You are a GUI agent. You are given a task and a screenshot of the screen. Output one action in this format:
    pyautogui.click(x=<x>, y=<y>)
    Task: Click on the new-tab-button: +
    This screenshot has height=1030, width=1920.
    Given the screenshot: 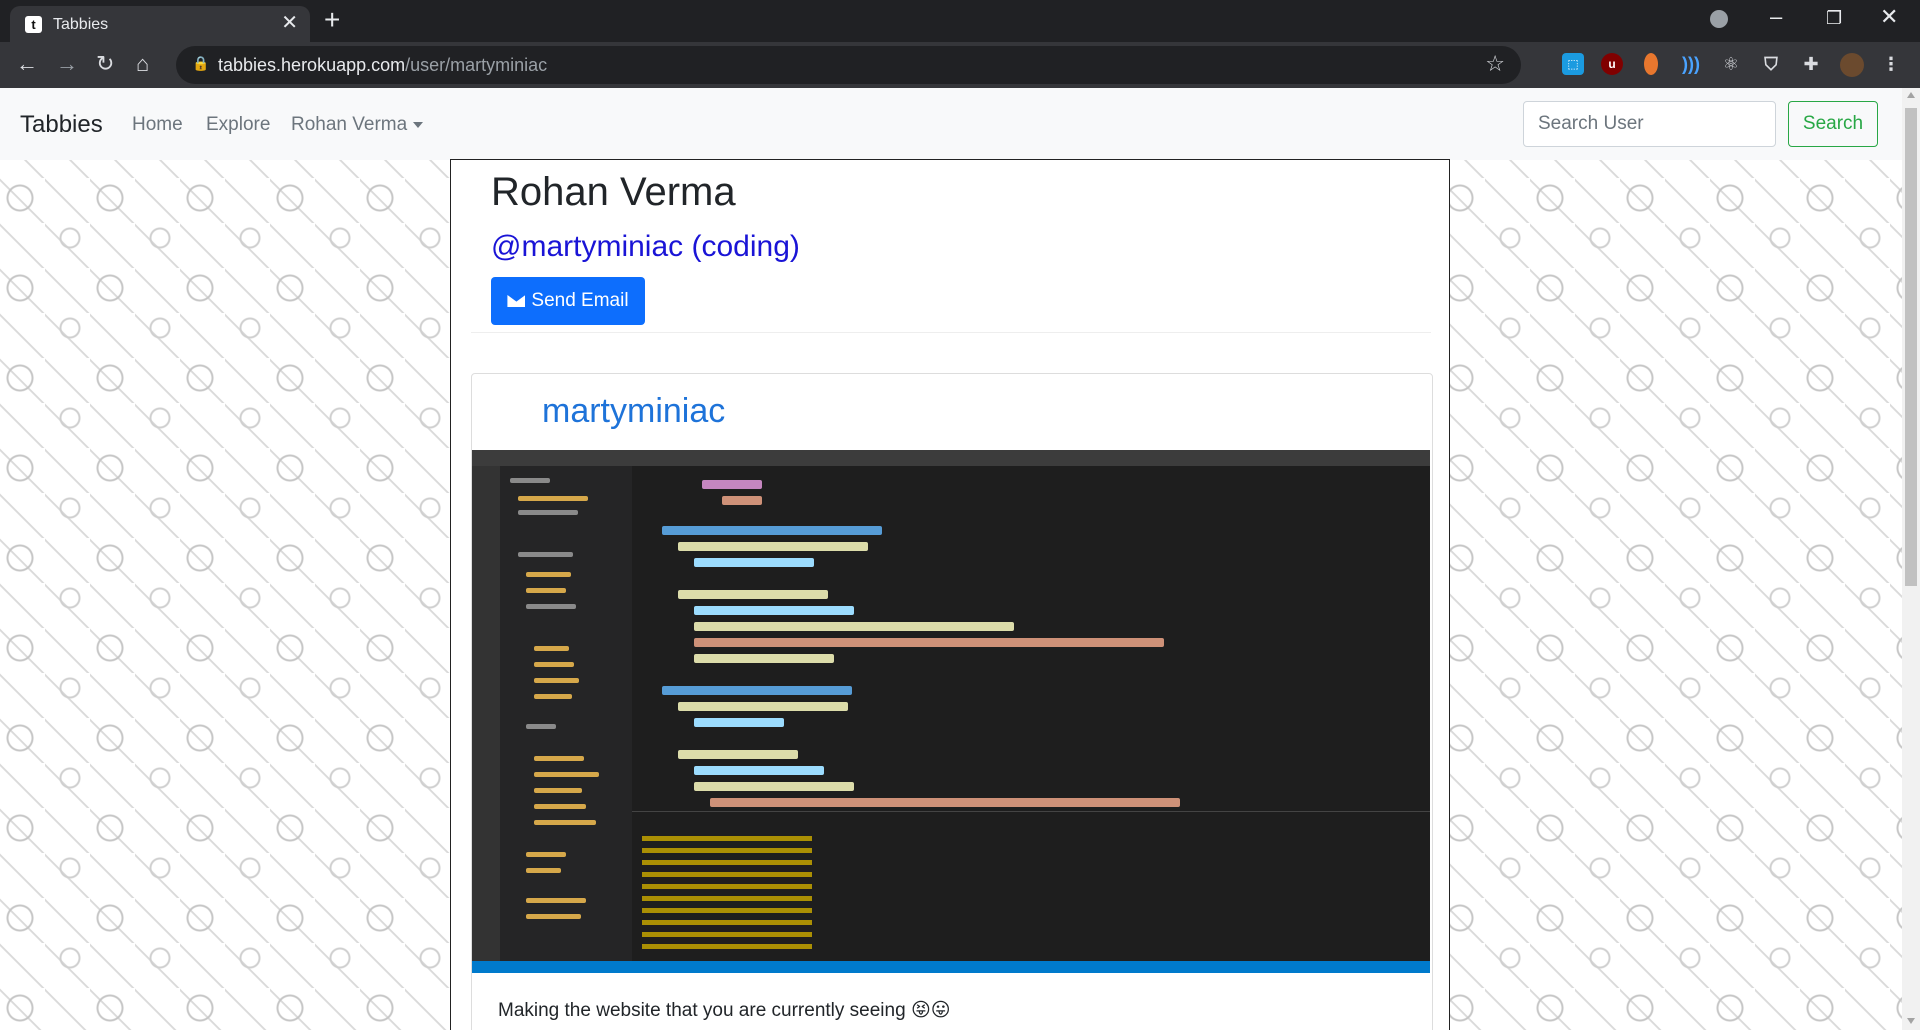 What is the action you would take?
    pyautogui.click(x=332, y=20)
    